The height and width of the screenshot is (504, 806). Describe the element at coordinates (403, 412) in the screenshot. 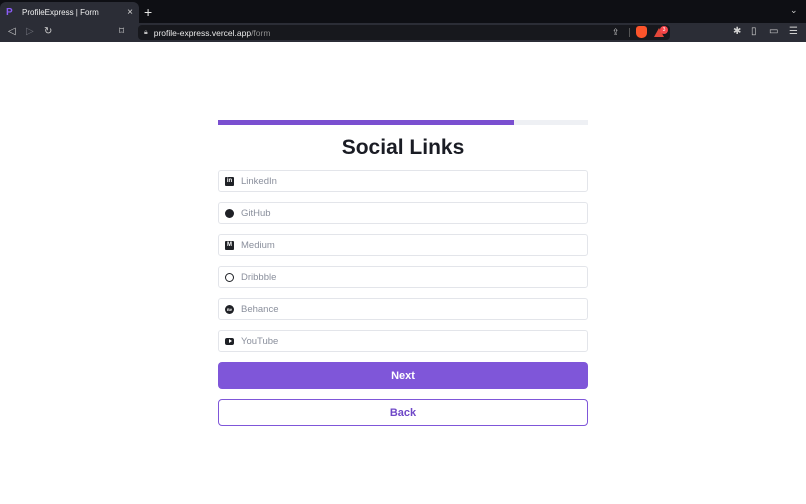

I see `back-button: Back` at that location.